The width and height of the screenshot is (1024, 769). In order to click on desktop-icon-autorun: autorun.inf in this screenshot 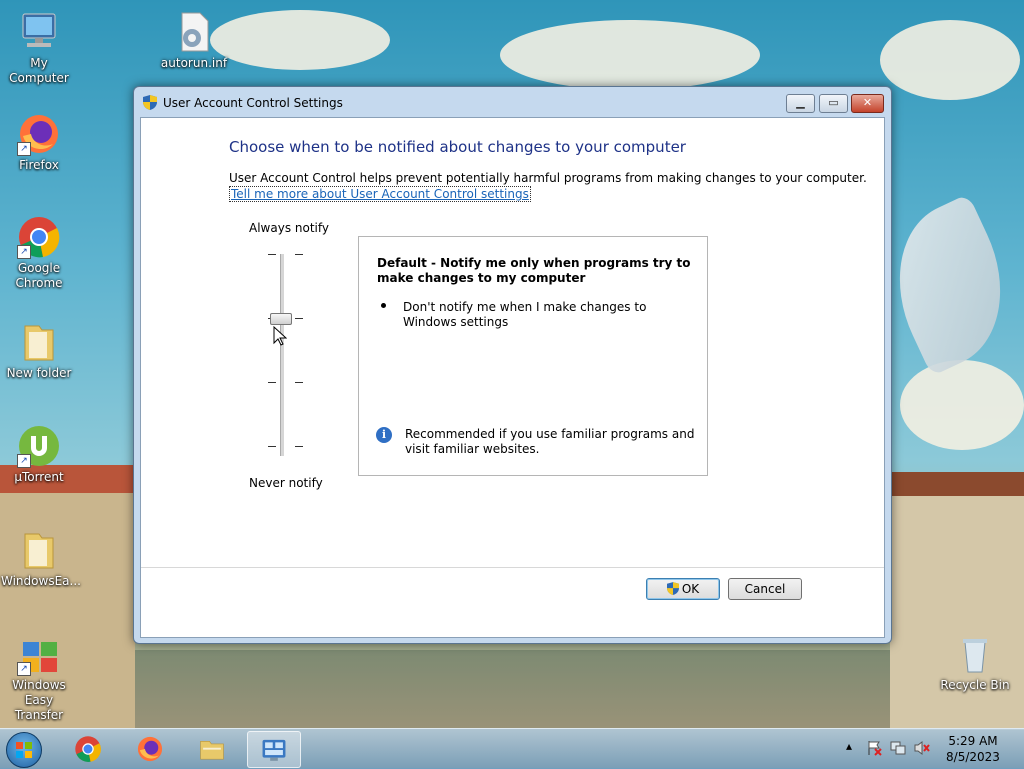, I will do `click(194, 40)`.